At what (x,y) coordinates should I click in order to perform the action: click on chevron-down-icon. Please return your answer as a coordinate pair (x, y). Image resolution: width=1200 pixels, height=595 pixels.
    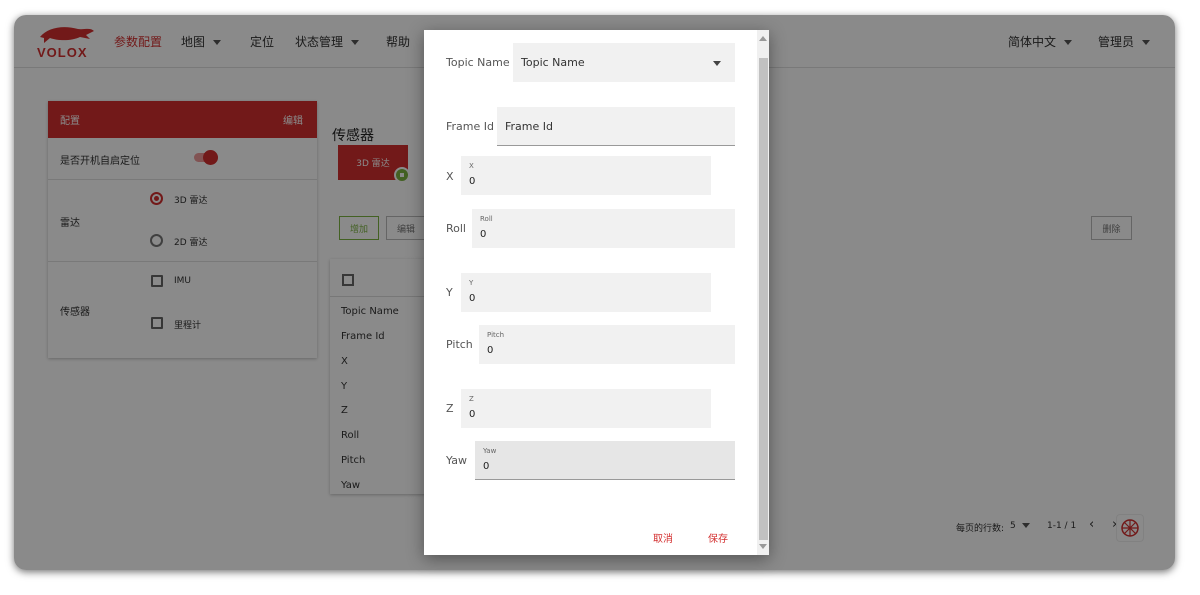
    Looking at the image, I should click on (717, 63).